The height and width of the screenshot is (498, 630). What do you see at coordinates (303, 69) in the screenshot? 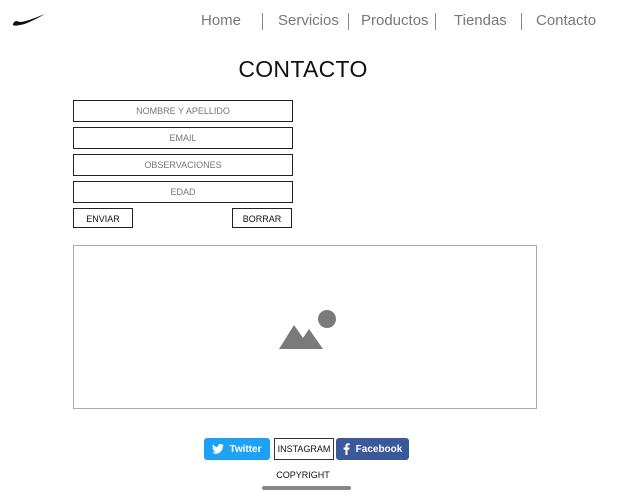
I see `page-title: CONTACTO` at bounding box center [303, 69].